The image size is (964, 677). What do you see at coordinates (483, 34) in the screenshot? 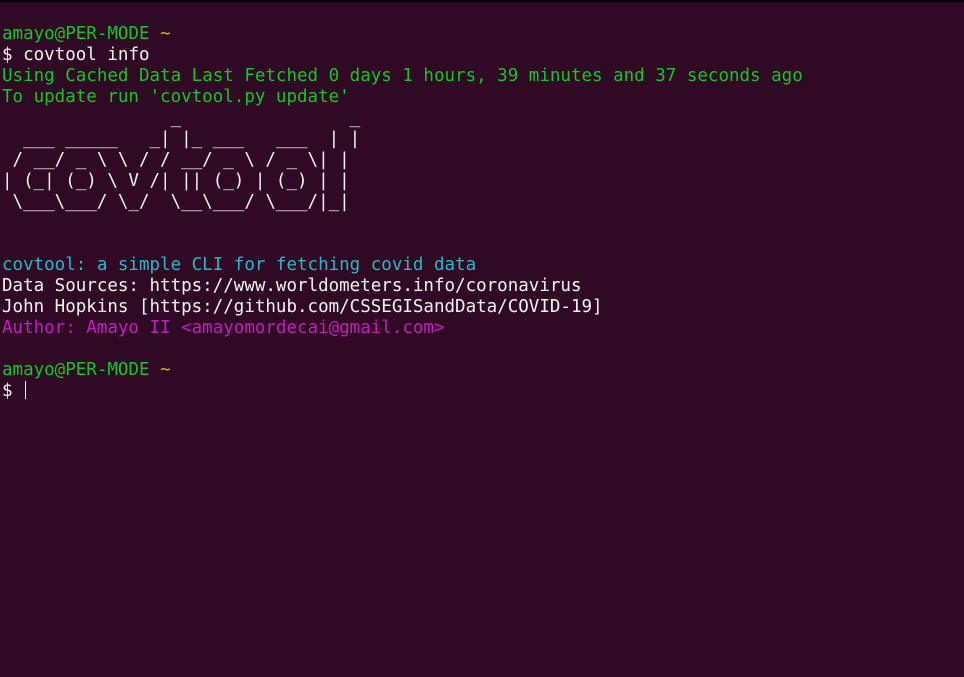
I see `prompt-line: amayo@PER-MODE ~` at bounding box center [483, 34].